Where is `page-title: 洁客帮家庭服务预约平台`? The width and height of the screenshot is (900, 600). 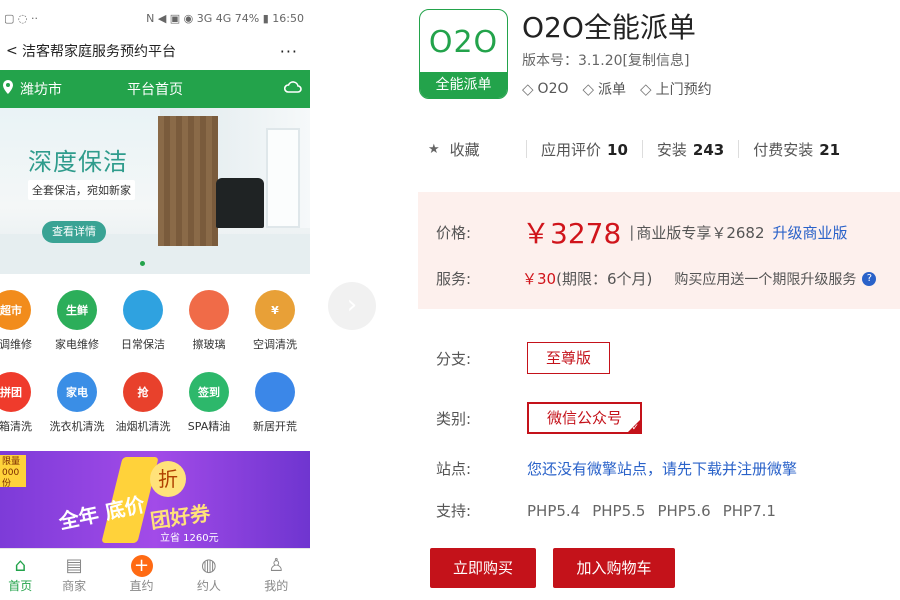
page-title: 洁客帮家庭服务预约平台 is located at coordinates (99, 52).